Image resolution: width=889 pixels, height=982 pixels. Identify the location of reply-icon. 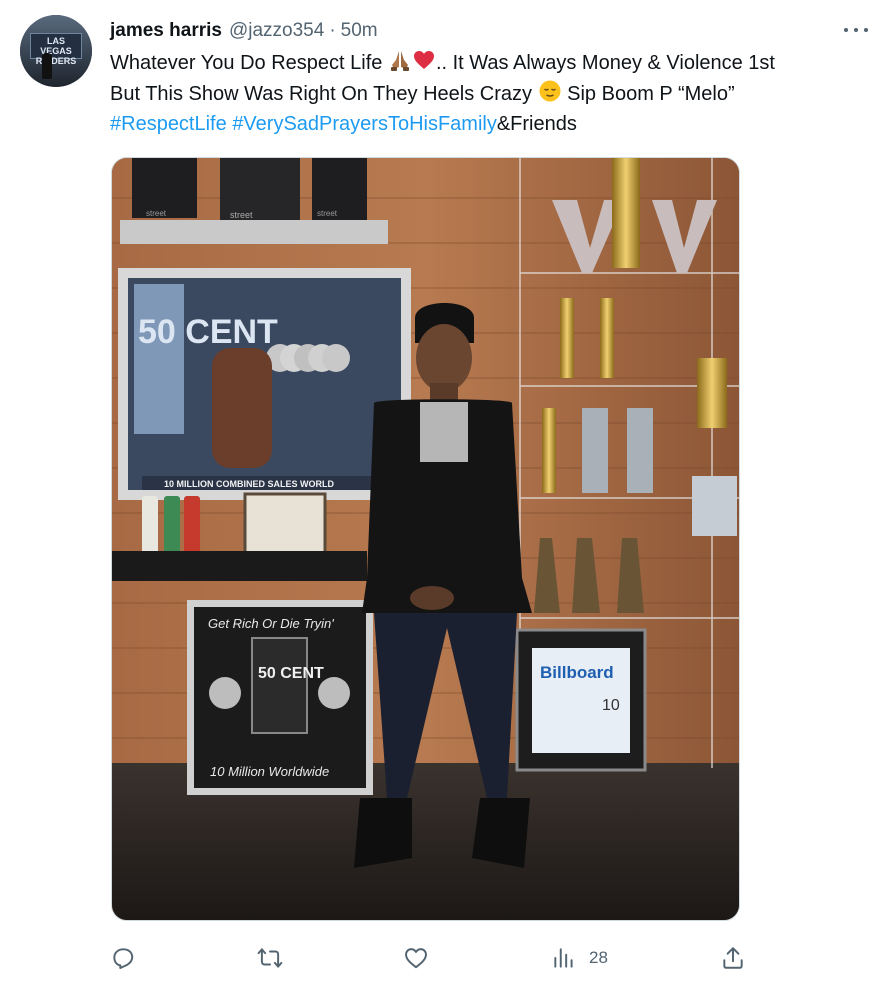
(123, 958).